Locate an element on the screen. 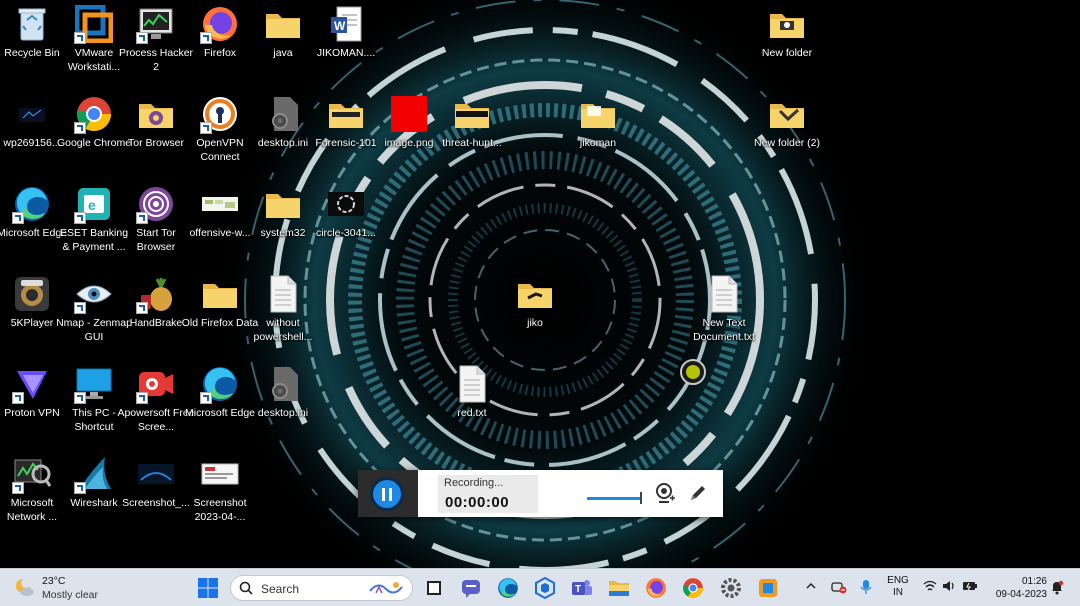  edge-icon is located at coordinates (508, 588).